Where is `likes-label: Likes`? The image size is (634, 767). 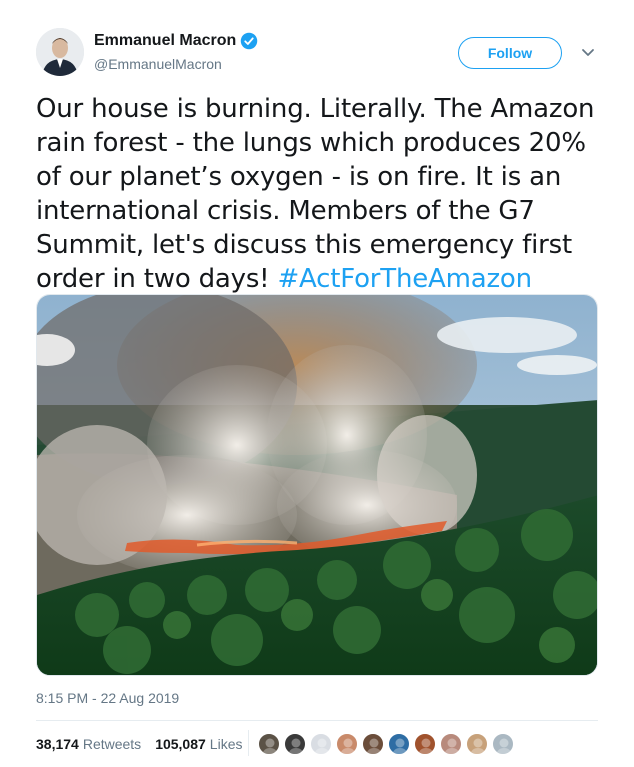
likes-label: Likes is located at coordinates (226, 744).